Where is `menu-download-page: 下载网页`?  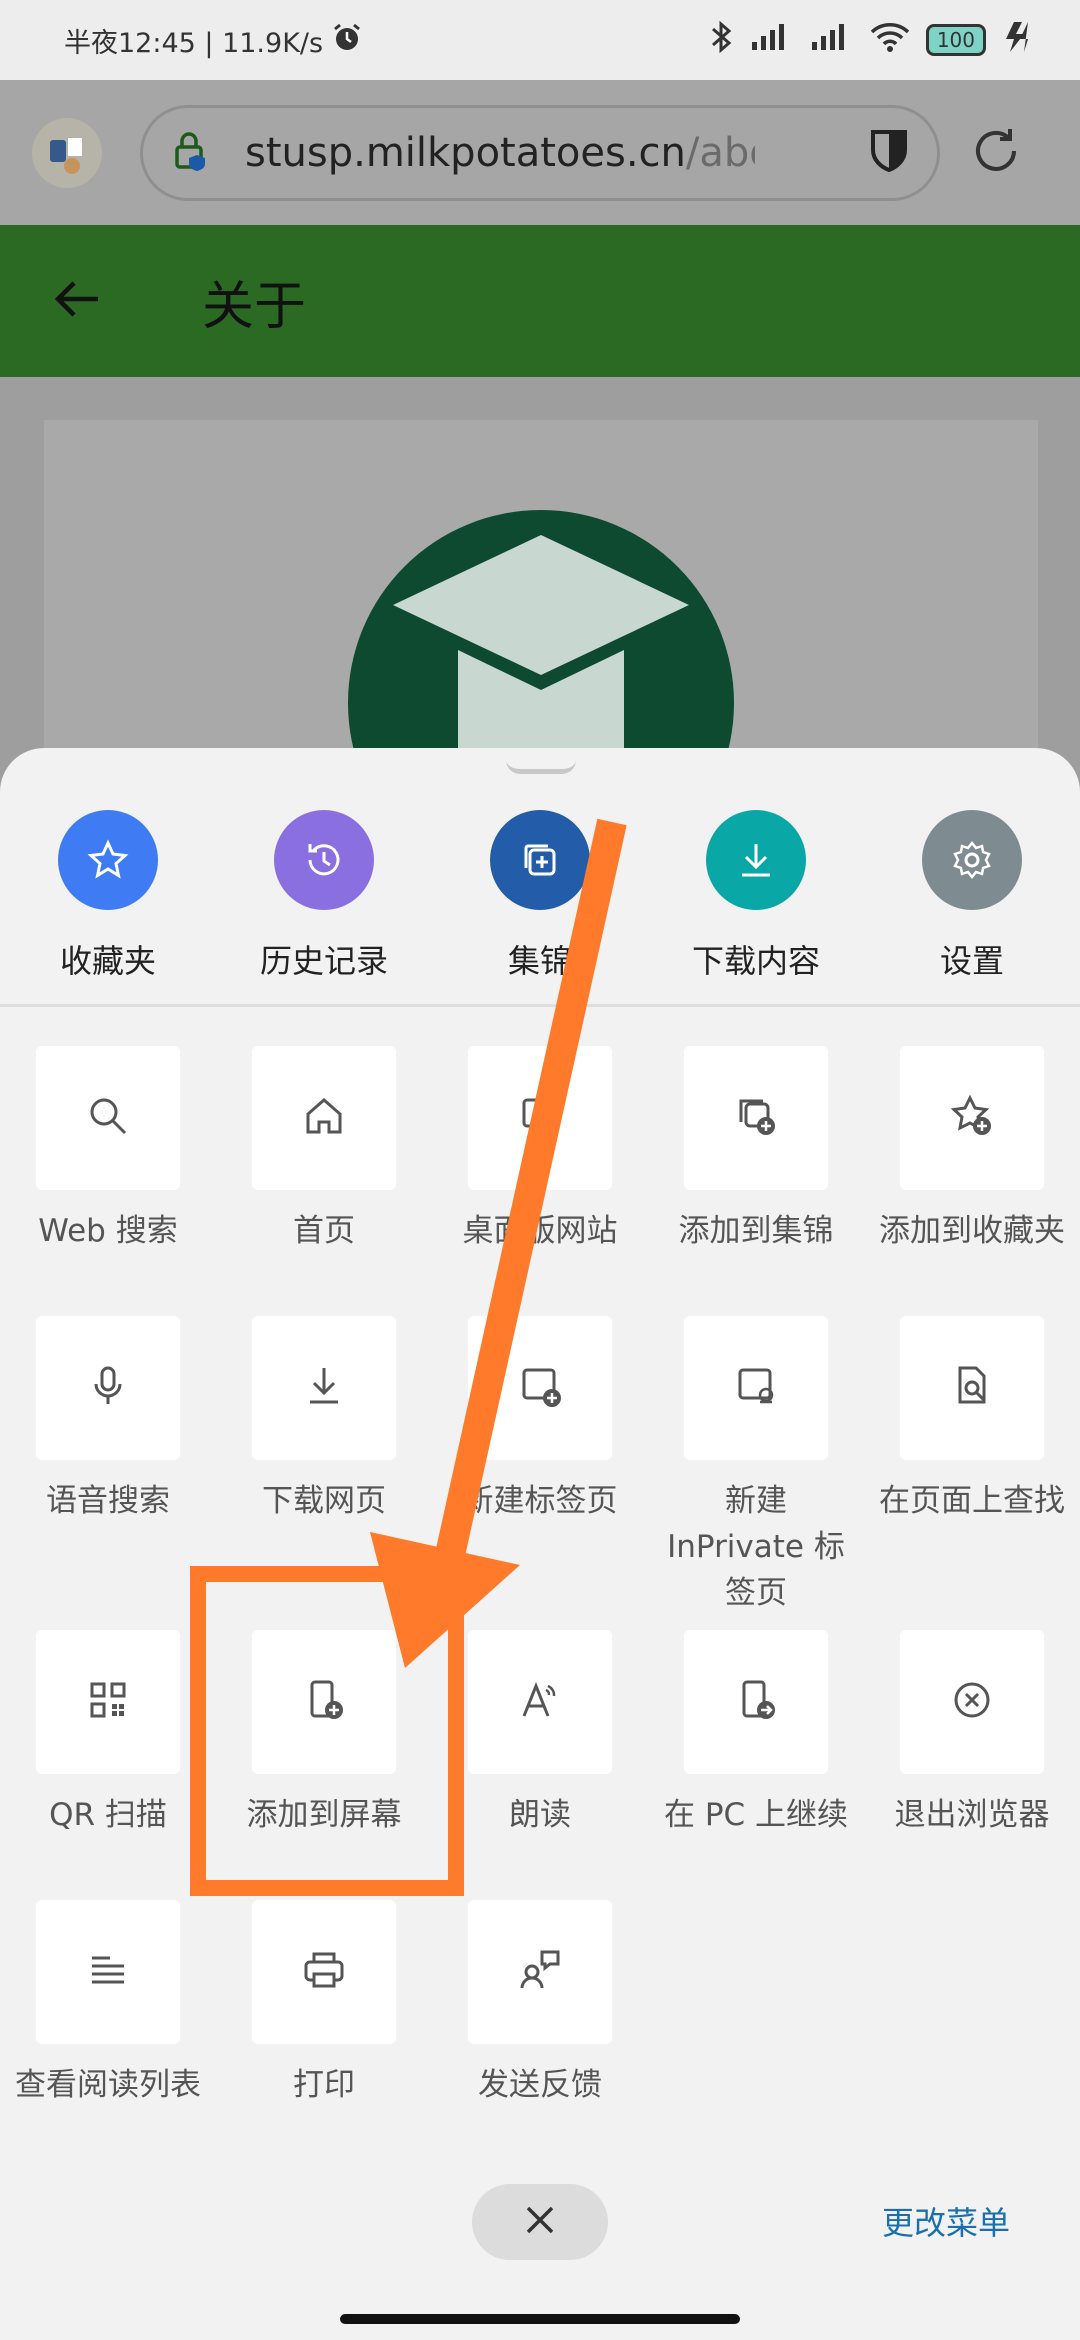
menu-download-page: 下载网页 is located at coordinates (324, 1420).